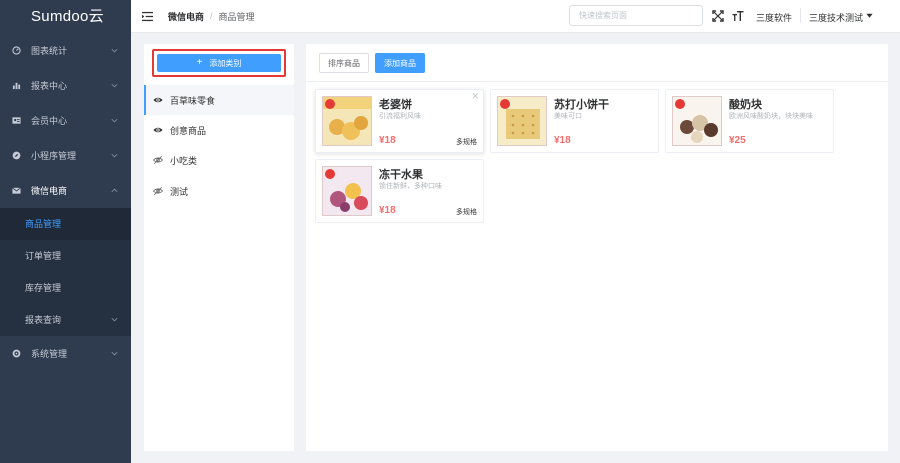 The height and width of the screenshot is (463, 900). What do you see at coordinates (193, 100) in the screenshot?
I see `category-label: 百草味零食` at bounding box center [193, 100].